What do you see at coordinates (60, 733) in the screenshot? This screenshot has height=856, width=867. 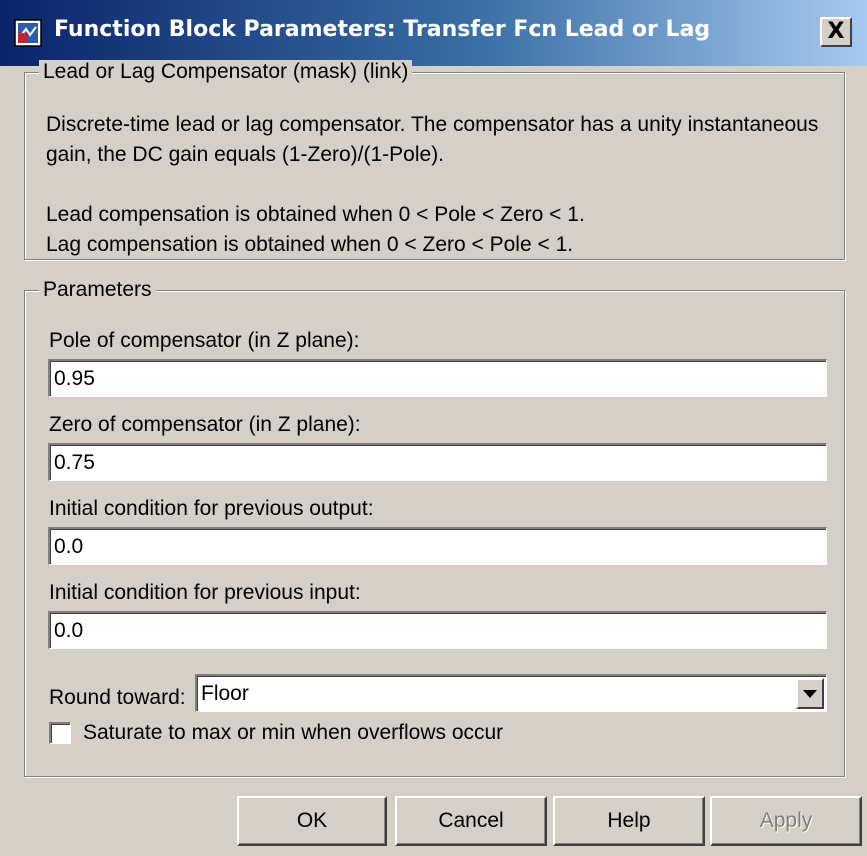 I see `saturate-checkbox` at bounding box center [60, 733].